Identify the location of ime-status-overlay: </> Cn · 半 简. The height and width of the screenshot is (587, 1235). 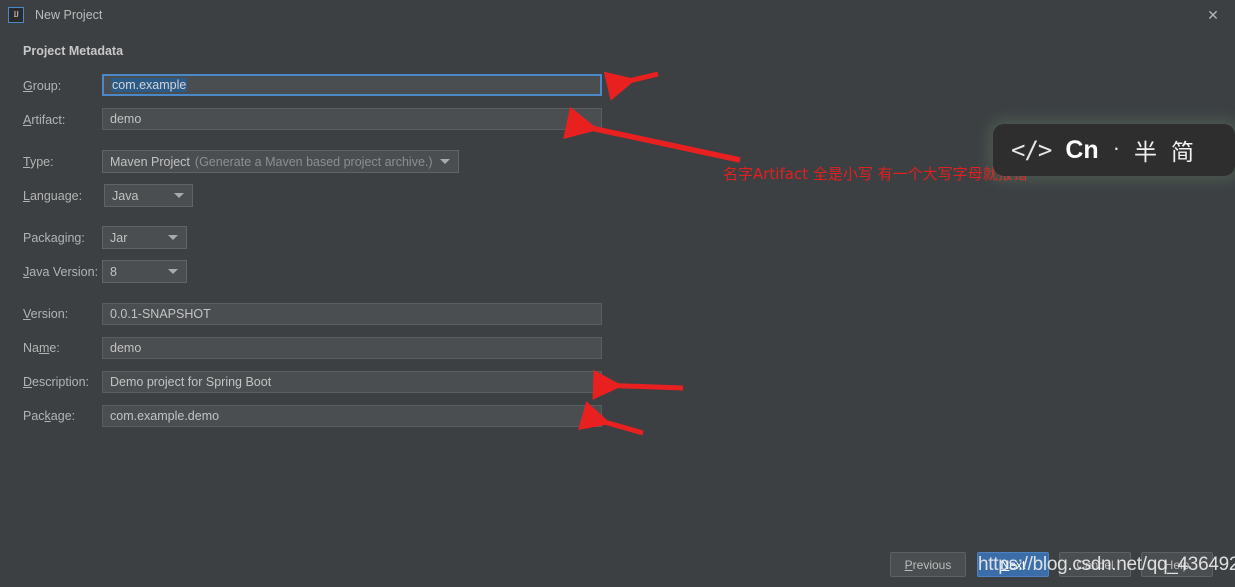
(1114, 150).